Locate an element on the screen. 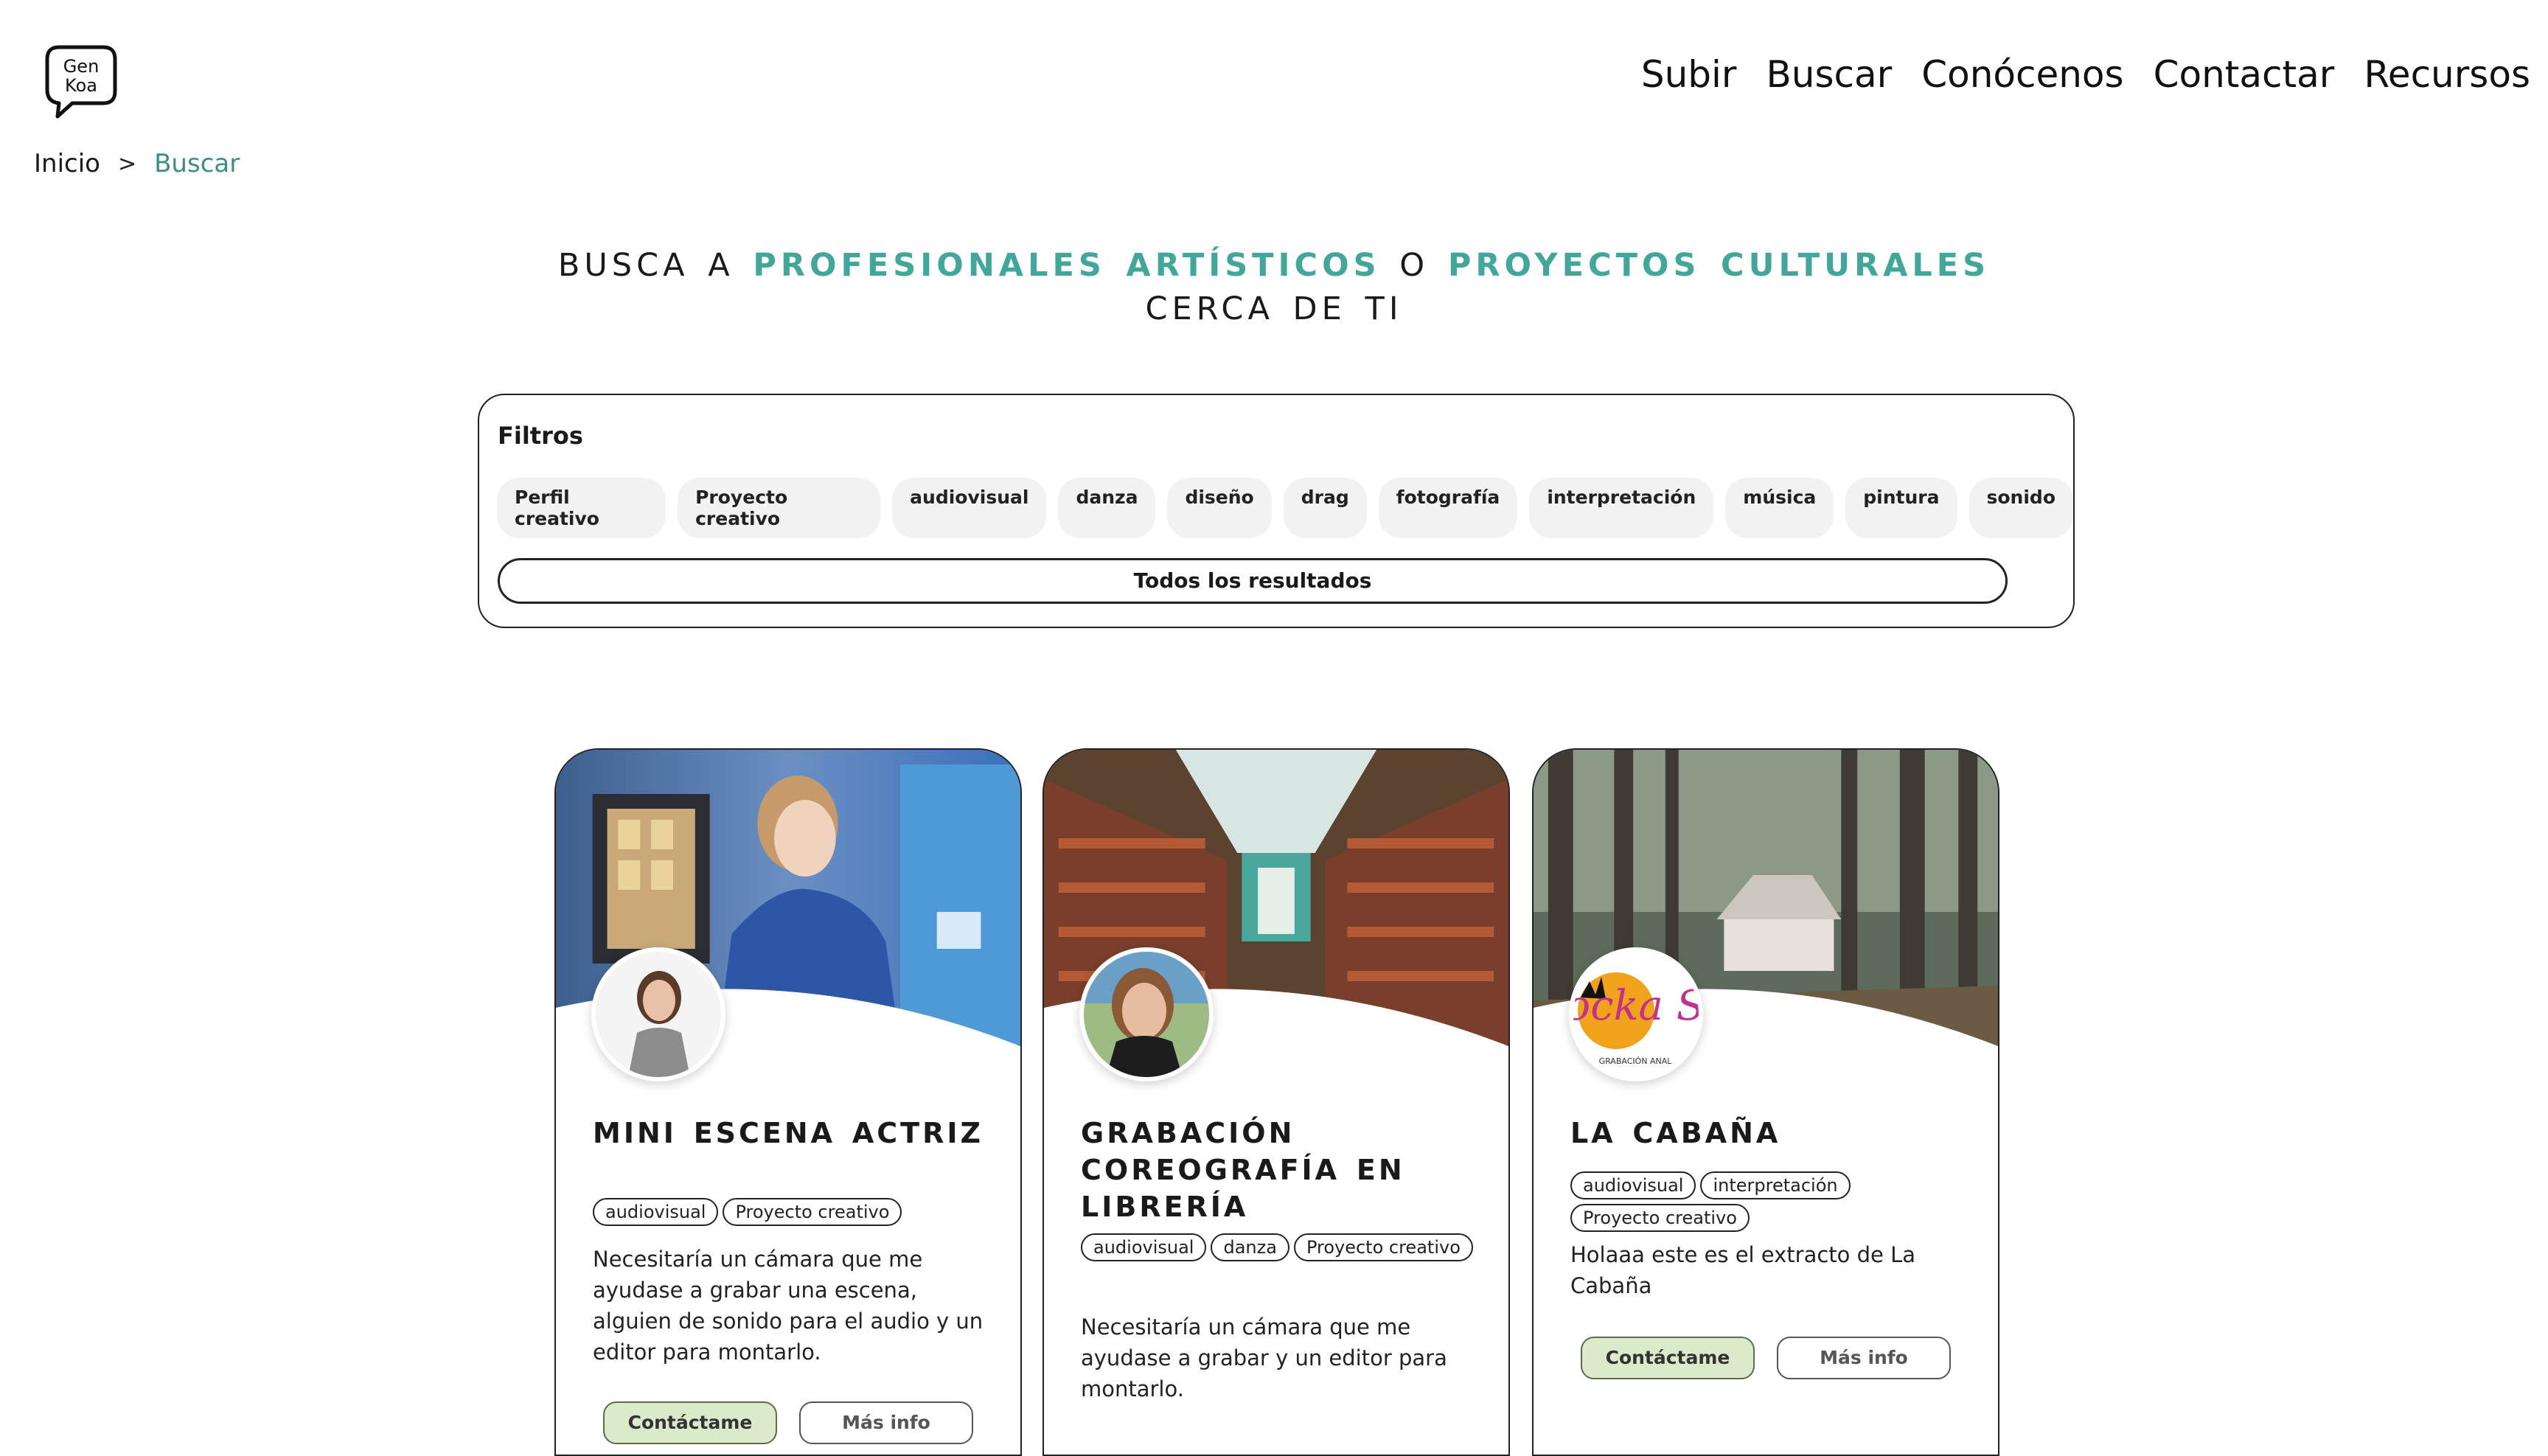 This screenshot has height=1456, width=2548. card-tags: audiovisual Proyecto creativo is located at coordinates (799, 1212).